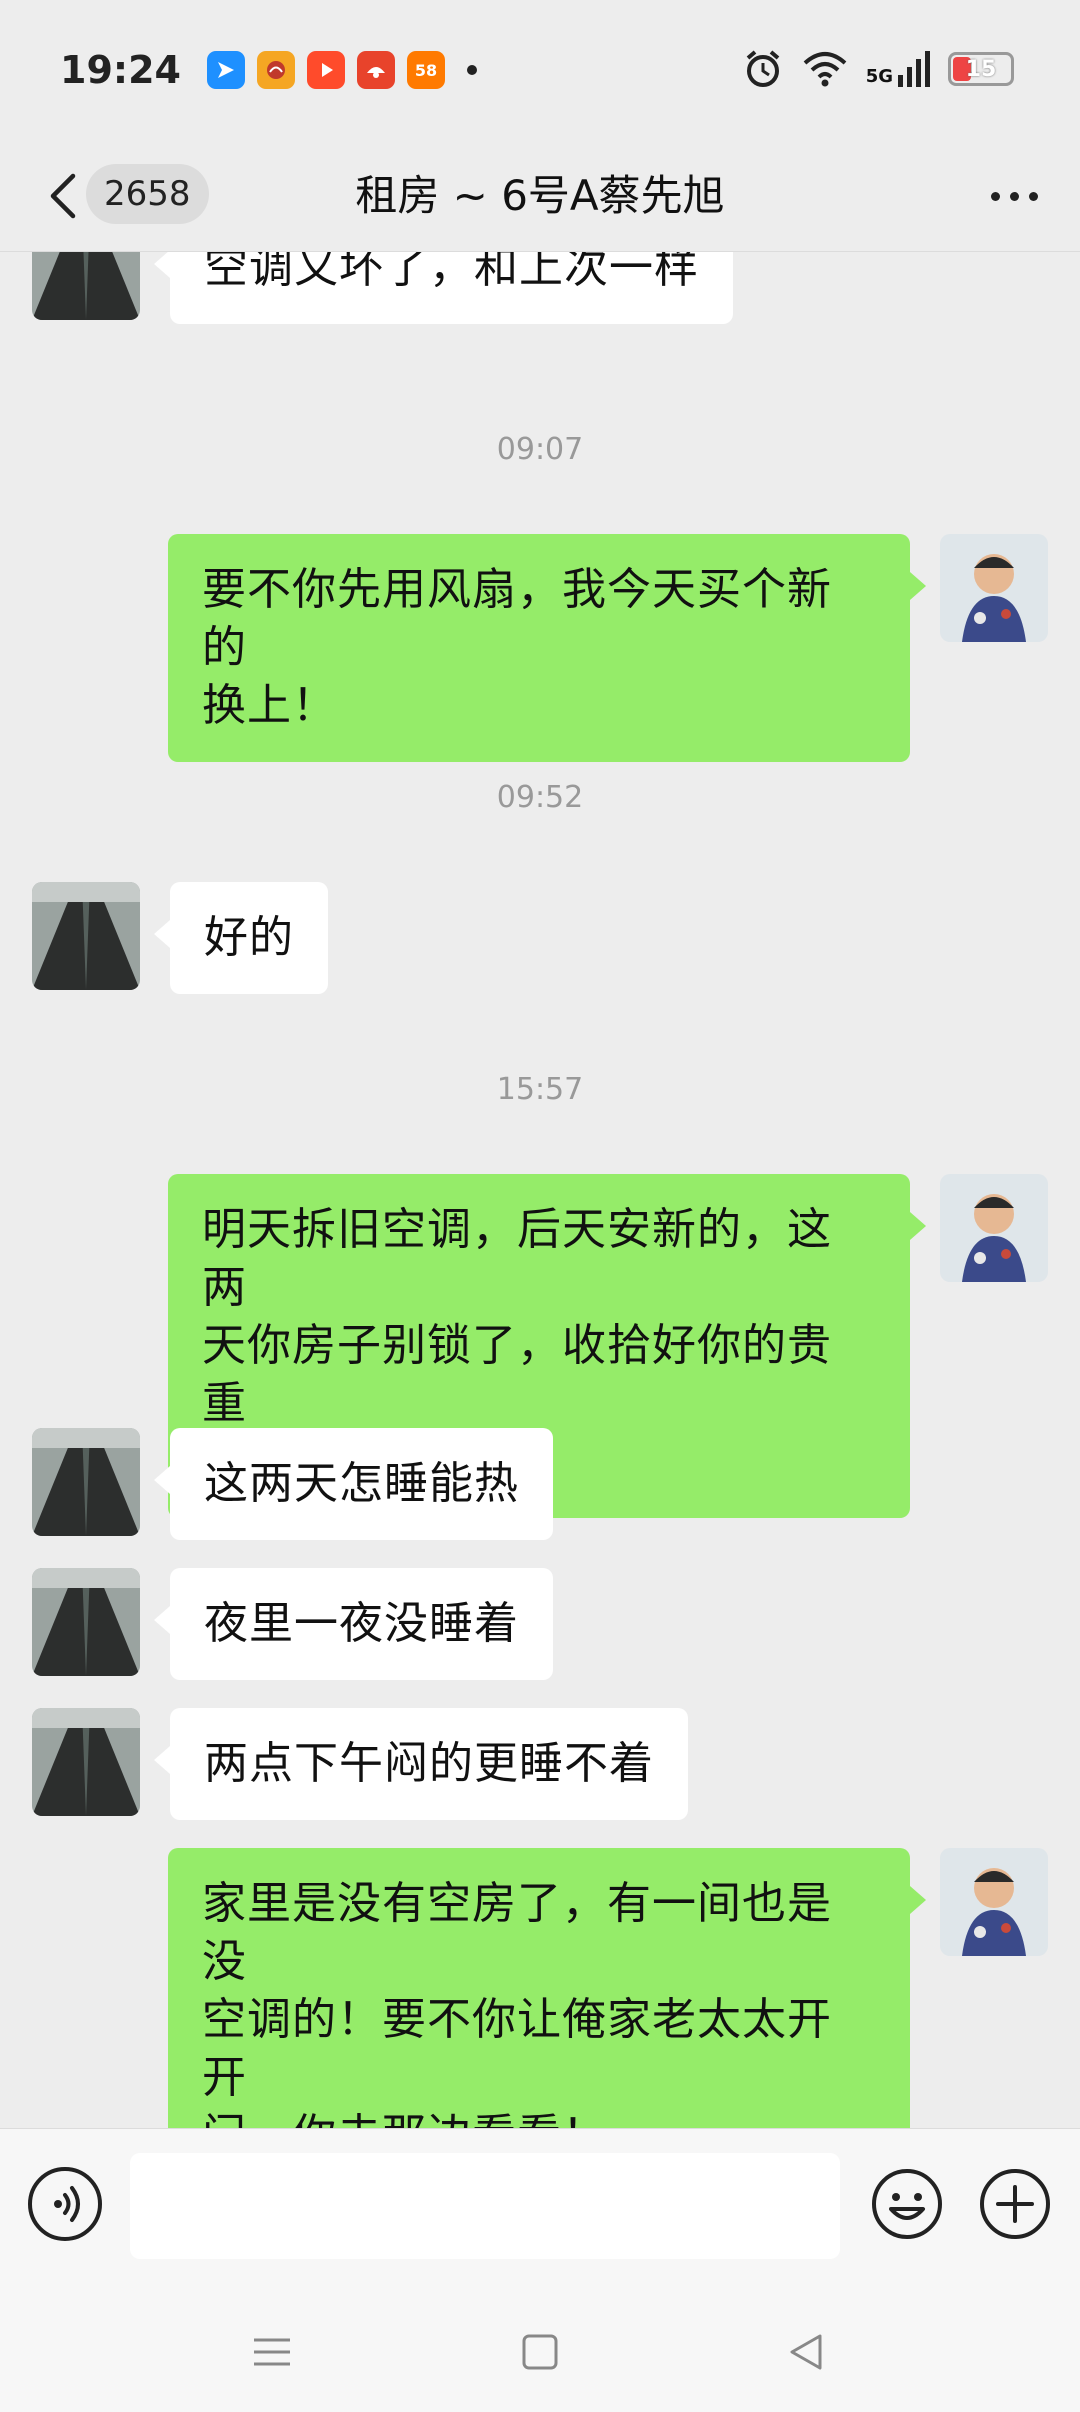  Describe the element at coordinates (914, 69) in the screenshot. I see `signal-icon` at that location.